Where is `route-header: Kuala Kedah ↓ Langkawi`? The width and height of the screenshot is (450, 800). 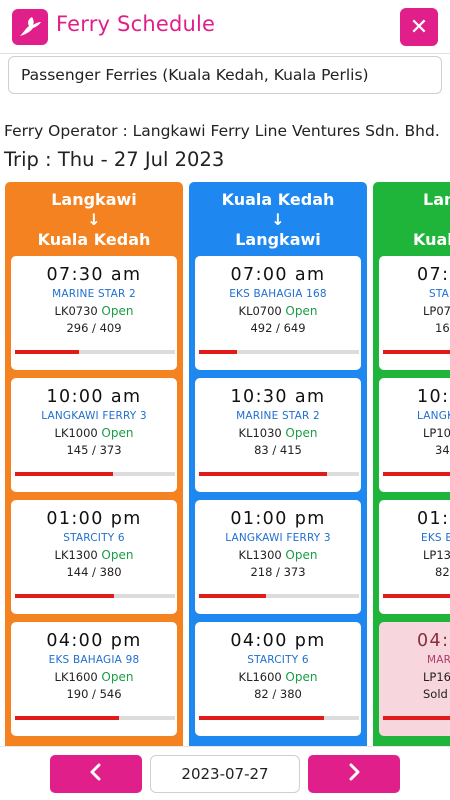 route-header: Kuala Kedah ↓ Langkawi is located at coordinates (278, 218).